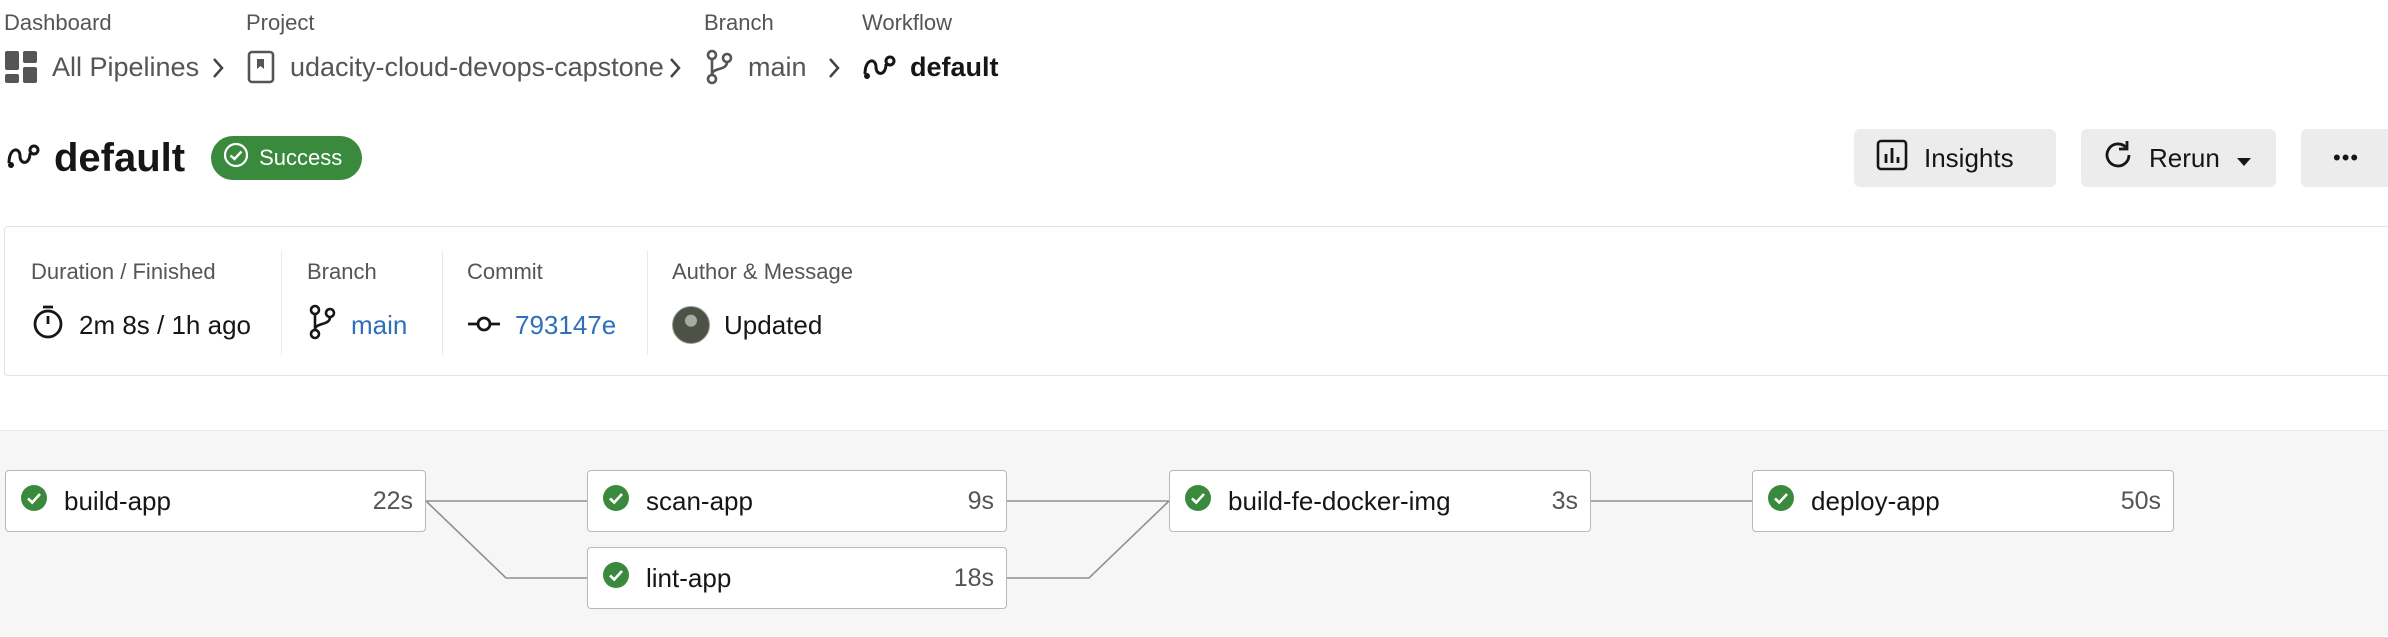 This screenshot has height=637, width=2388. What do you see at coordinates (58, 22) in the screenshot?
I see `breadcrumb-dashboard-label: Dashboard` at bounding box center [58, 22].